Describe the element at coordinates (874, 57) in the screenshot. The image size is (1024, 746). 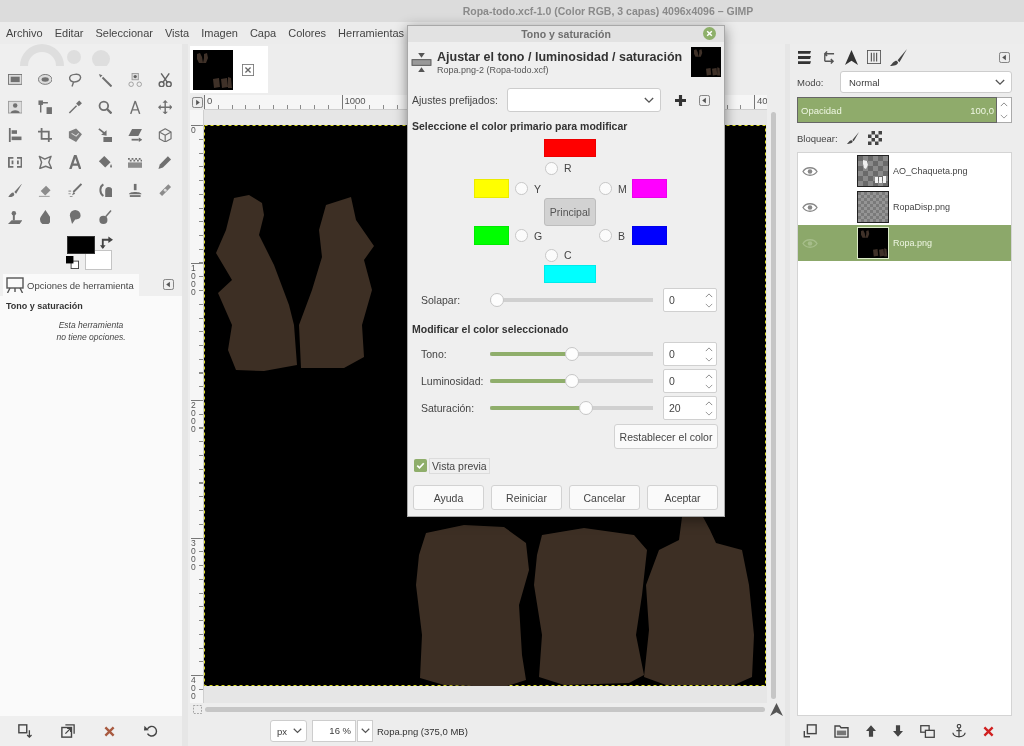
I see `columns-icon` at that location.